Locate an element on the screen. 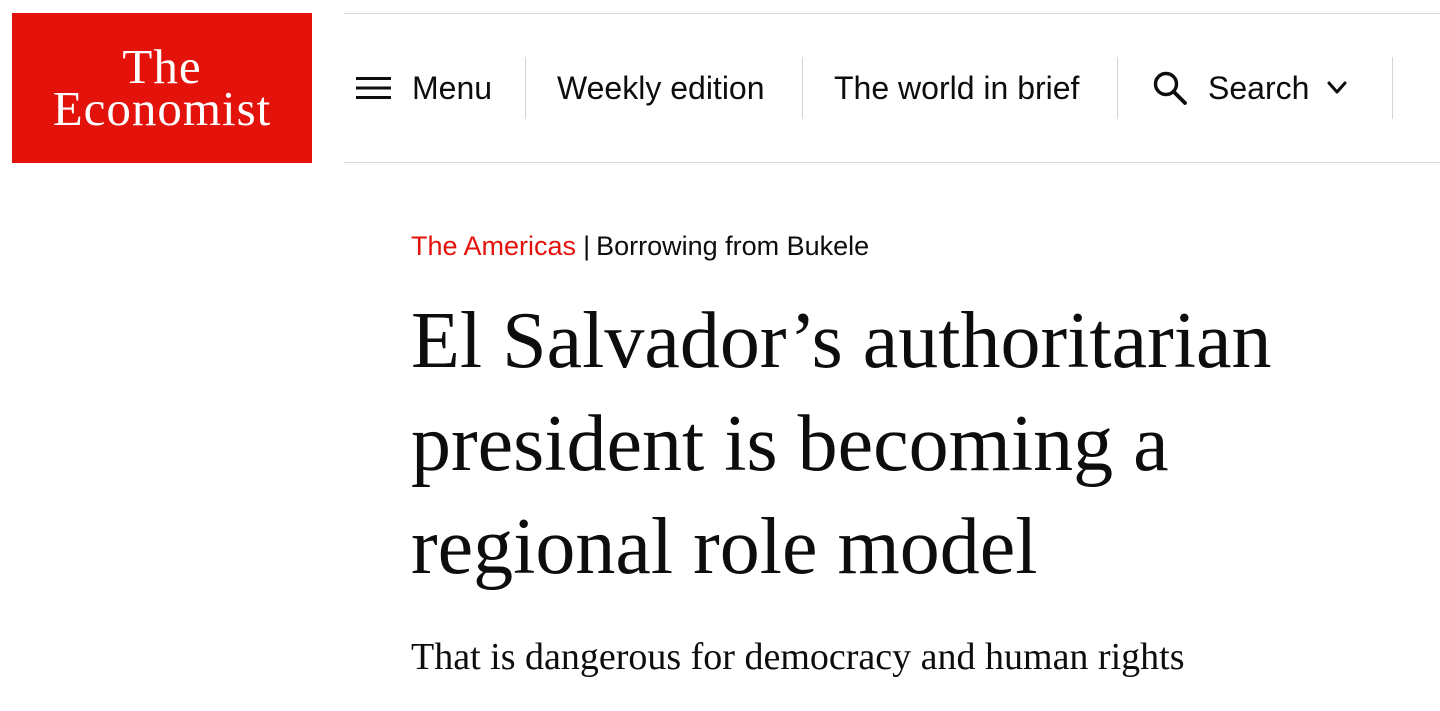  logo-line-economist: Economist is located at coordinates (162, 108).